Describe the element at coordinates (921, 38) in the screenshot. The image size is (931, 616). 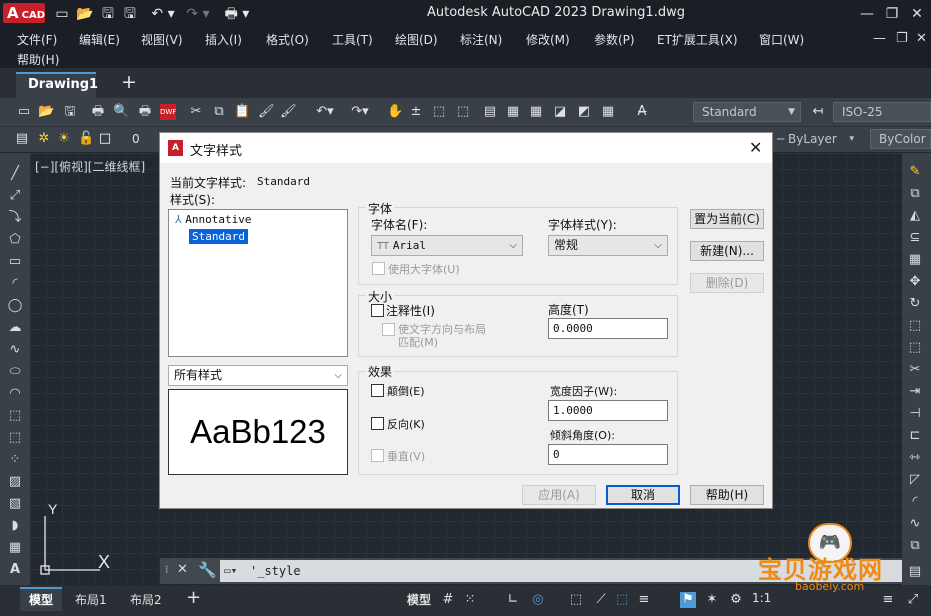
I see `mdi-close-icon: ✕` at that location.